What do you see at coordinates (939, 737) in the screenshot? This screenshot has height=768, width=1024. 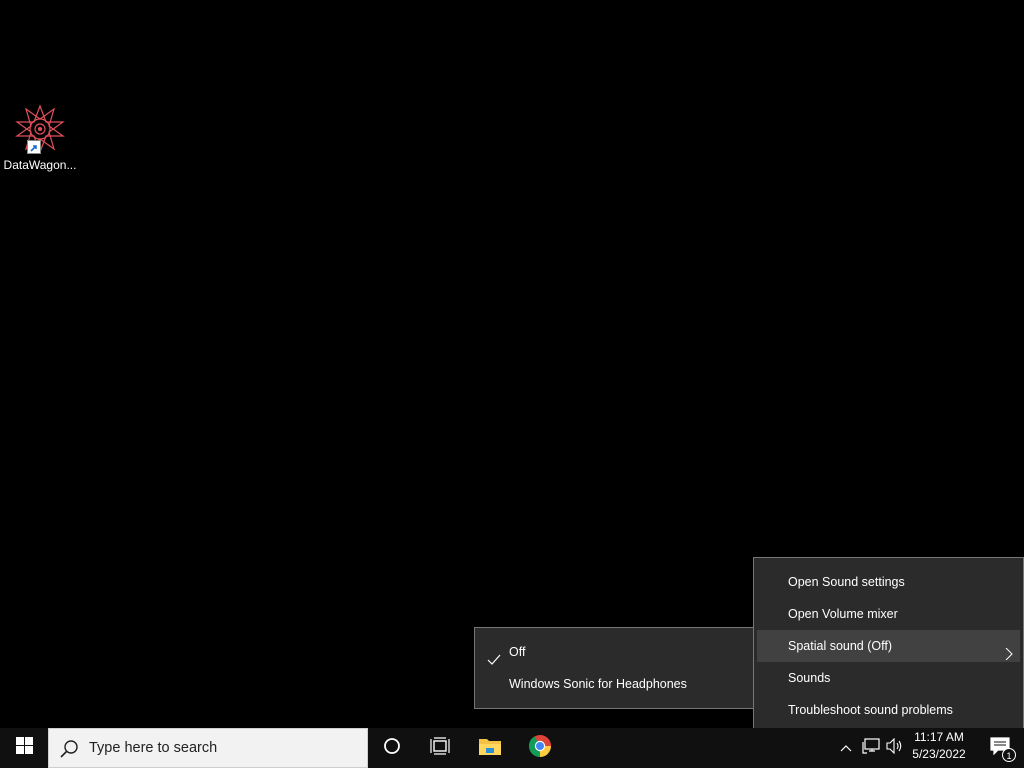 I see `clock-time: 11:17 AM` at bounding box center [939, 737].